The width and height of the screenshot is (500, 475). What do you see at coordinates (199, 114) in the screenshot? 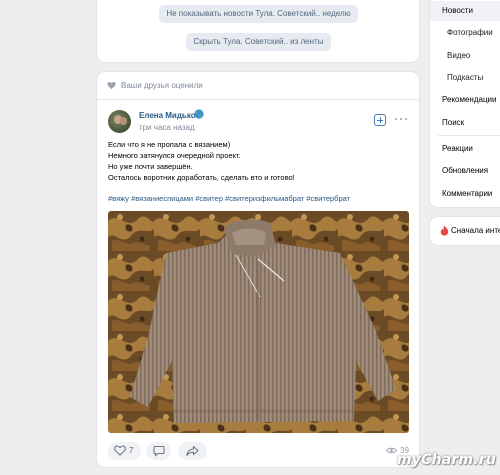
I see `globe-emoji-icon` at bounding box center [199, 114].